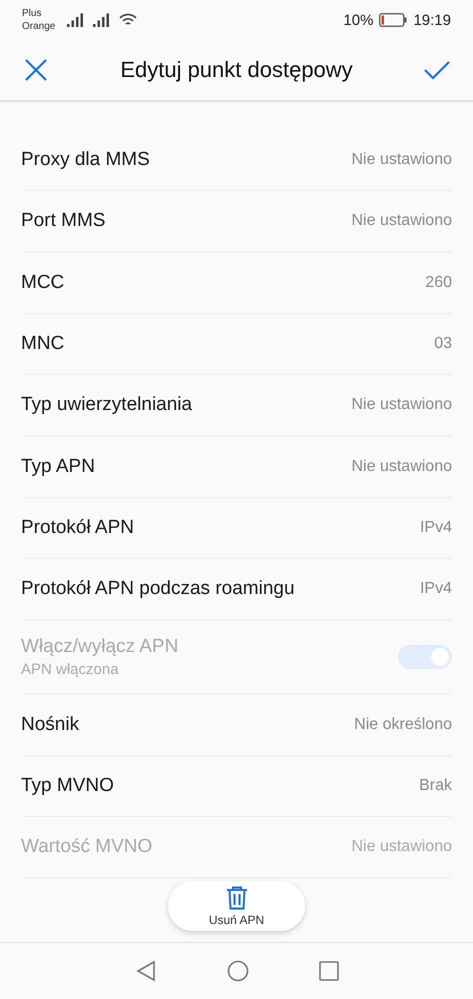 Image resolution: width=473 pixels, height=999 pixels. What do you see at coordinates (237, 971) in the screenshot?
I see `home-icon` at bounding box center [237, 971].